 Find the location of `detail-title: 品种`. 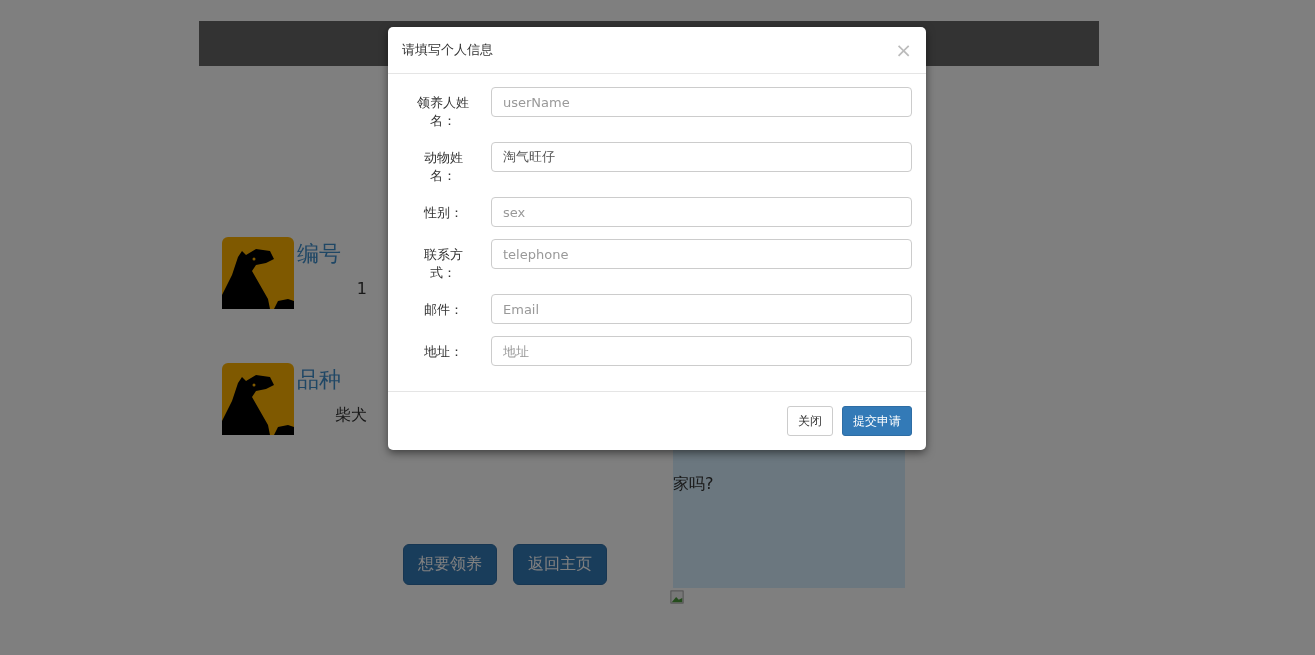

detail-title: 品种 is located at coordinates (319, 380).